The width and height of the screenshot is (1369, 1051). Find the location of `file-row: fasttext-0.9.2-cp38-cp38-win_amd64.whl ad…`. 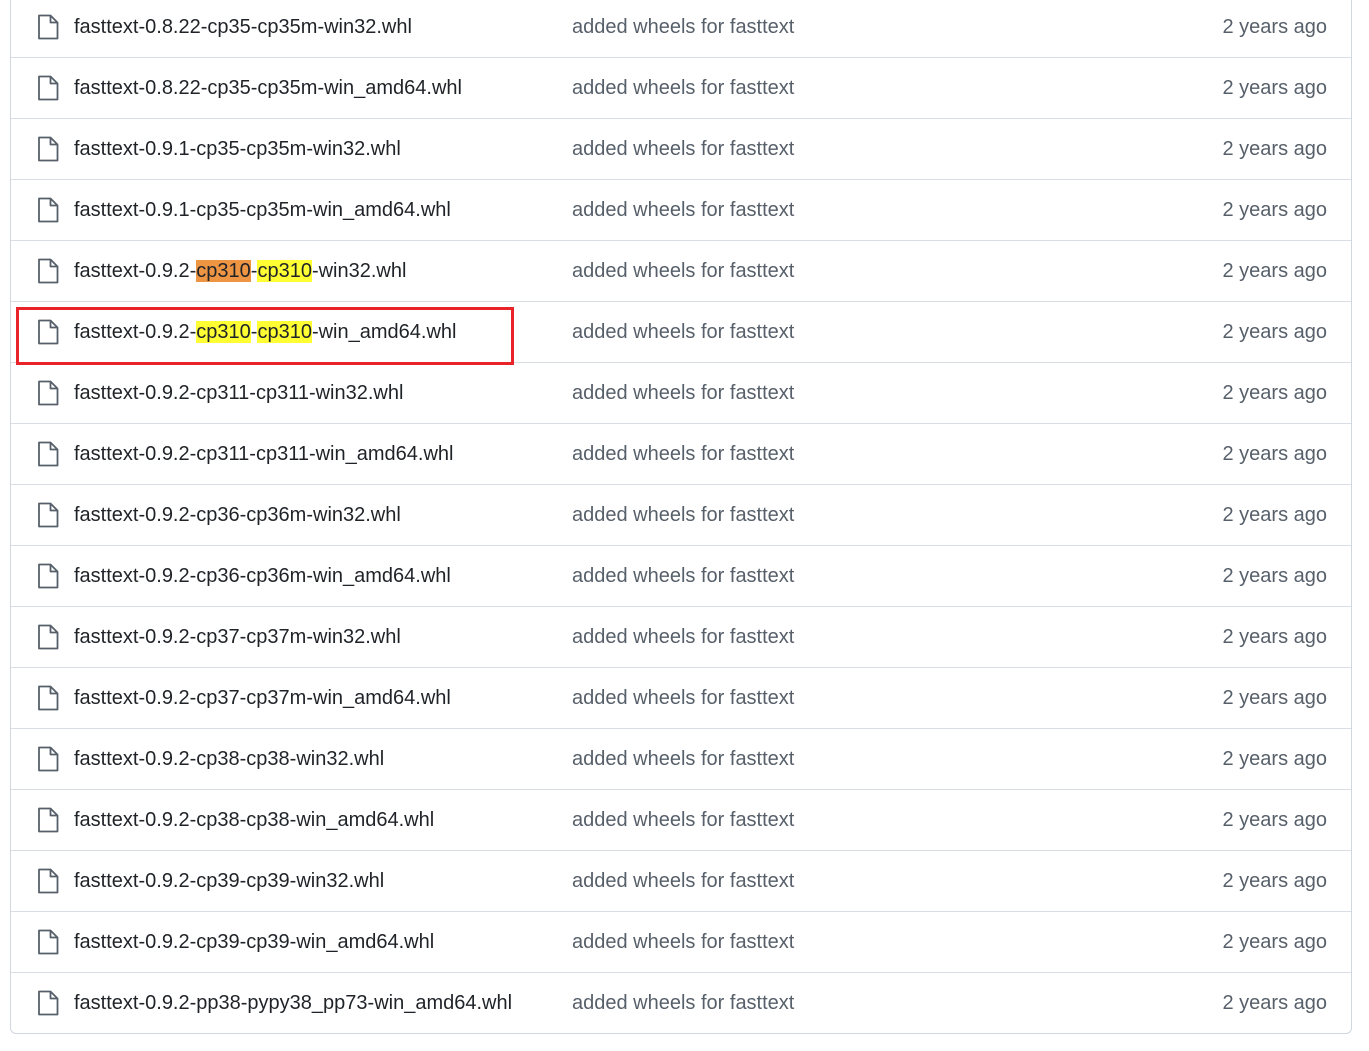

file-row: fasttext-0.9.2-cp38-cp38-win_amd64.whl ad… is located at coordinates (681, 819).